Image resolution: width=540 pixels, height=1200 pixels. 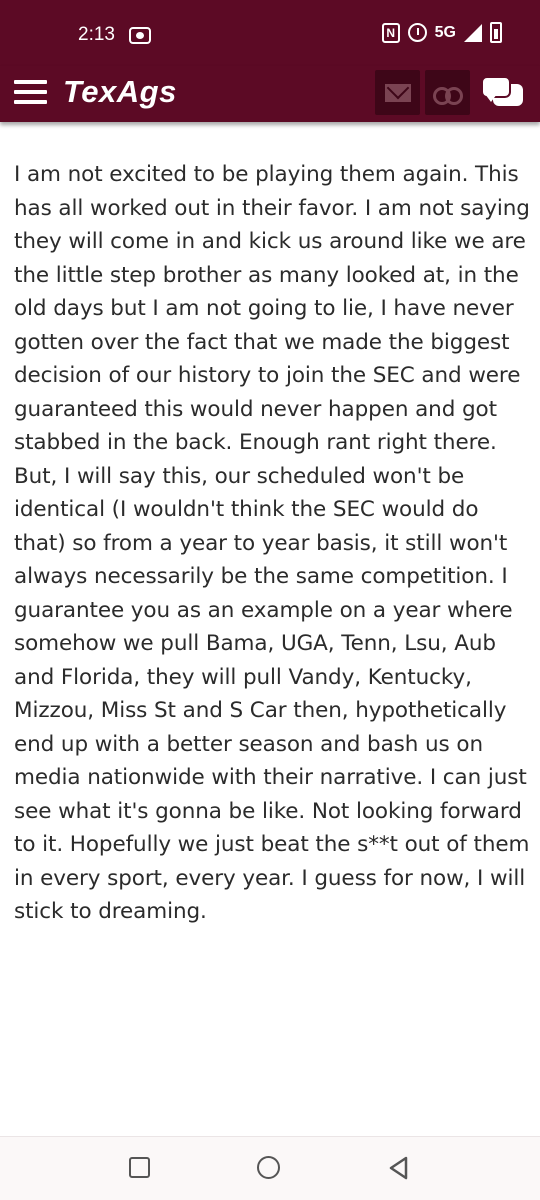 I want to click on menu-icon, so click(x=30, y=92).